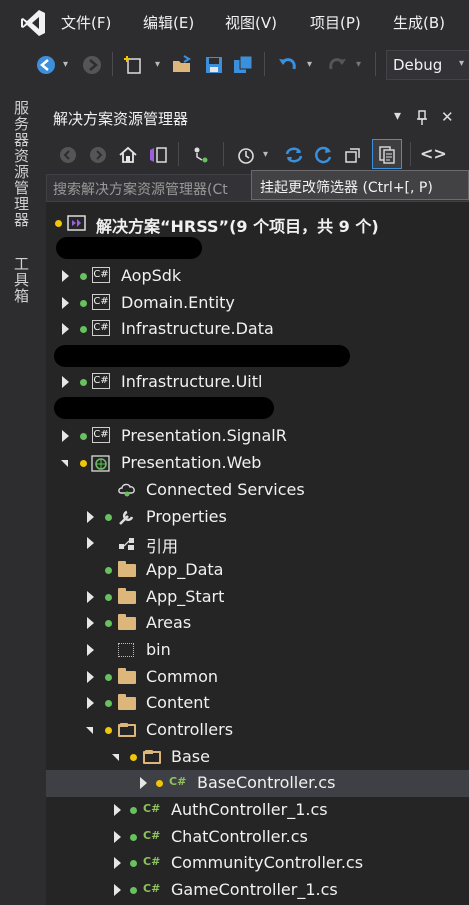 The image size is (469, 905). What do you see at coordinates (92, 65) in the screenshot?
I see `navigate-forward-icon` at bounding box center [92, 65].